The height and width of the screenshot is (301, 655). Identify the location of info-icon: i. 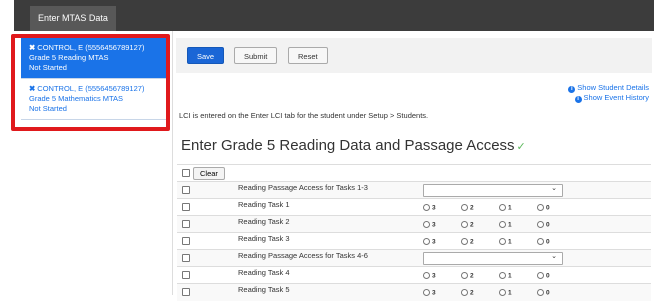
(578, 99).